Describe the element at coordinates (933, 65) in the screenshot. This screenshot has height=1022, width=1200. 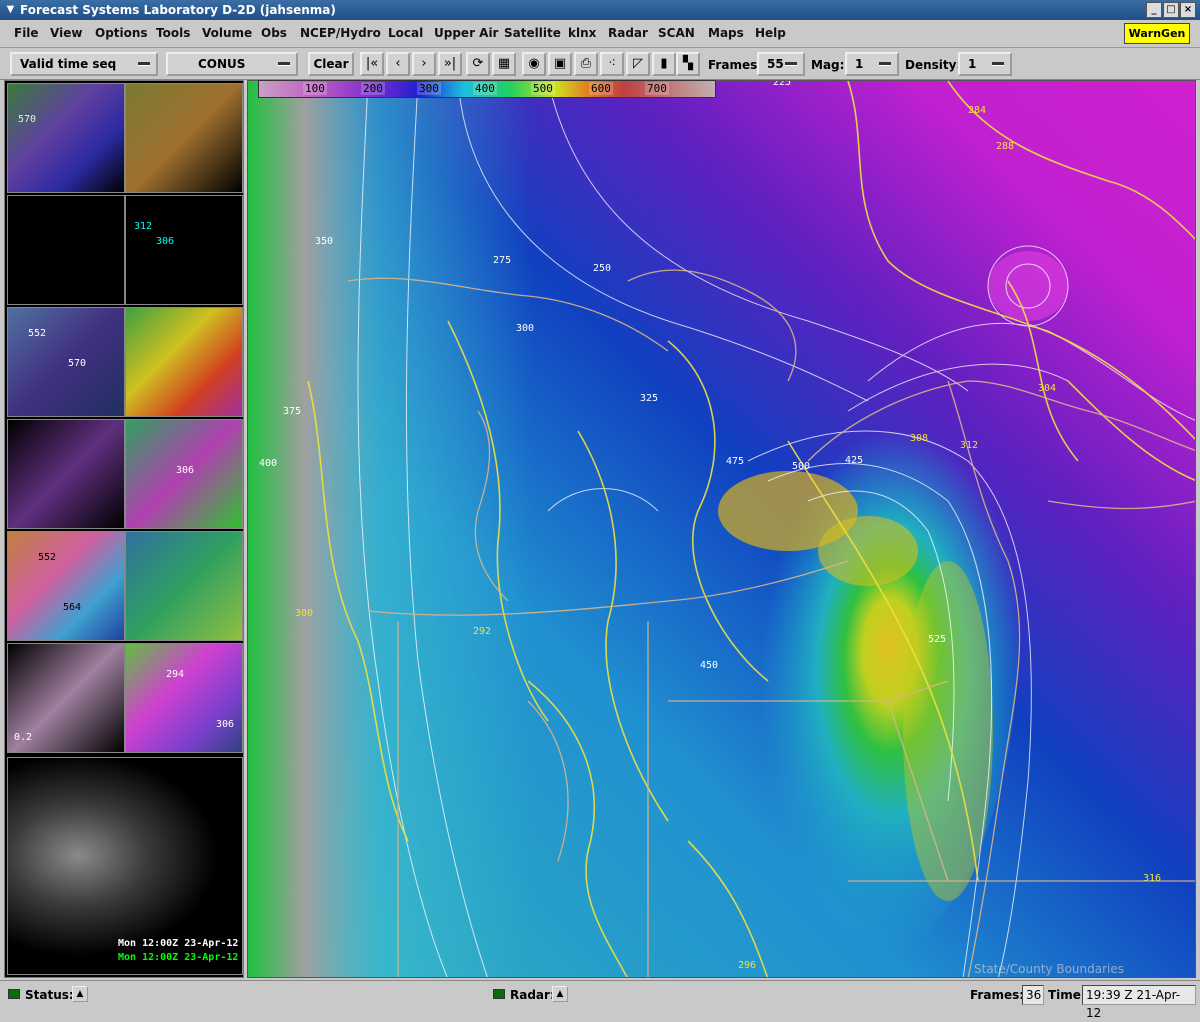
I see `density-label: Density:` at that location.